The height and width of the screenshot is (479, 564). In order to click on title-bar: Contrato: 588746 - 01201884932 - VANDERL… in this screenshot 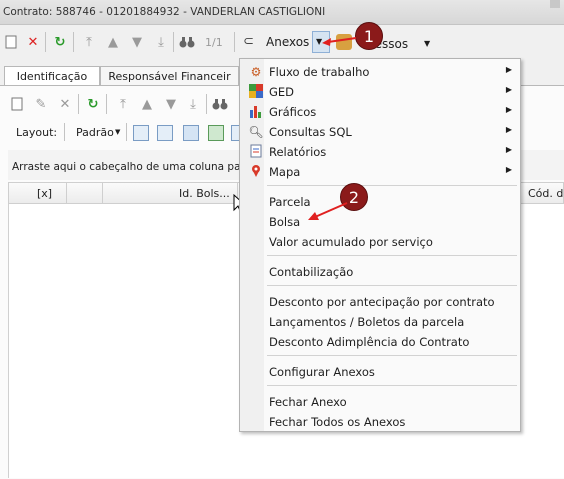, I will do `click(282, 12)`.